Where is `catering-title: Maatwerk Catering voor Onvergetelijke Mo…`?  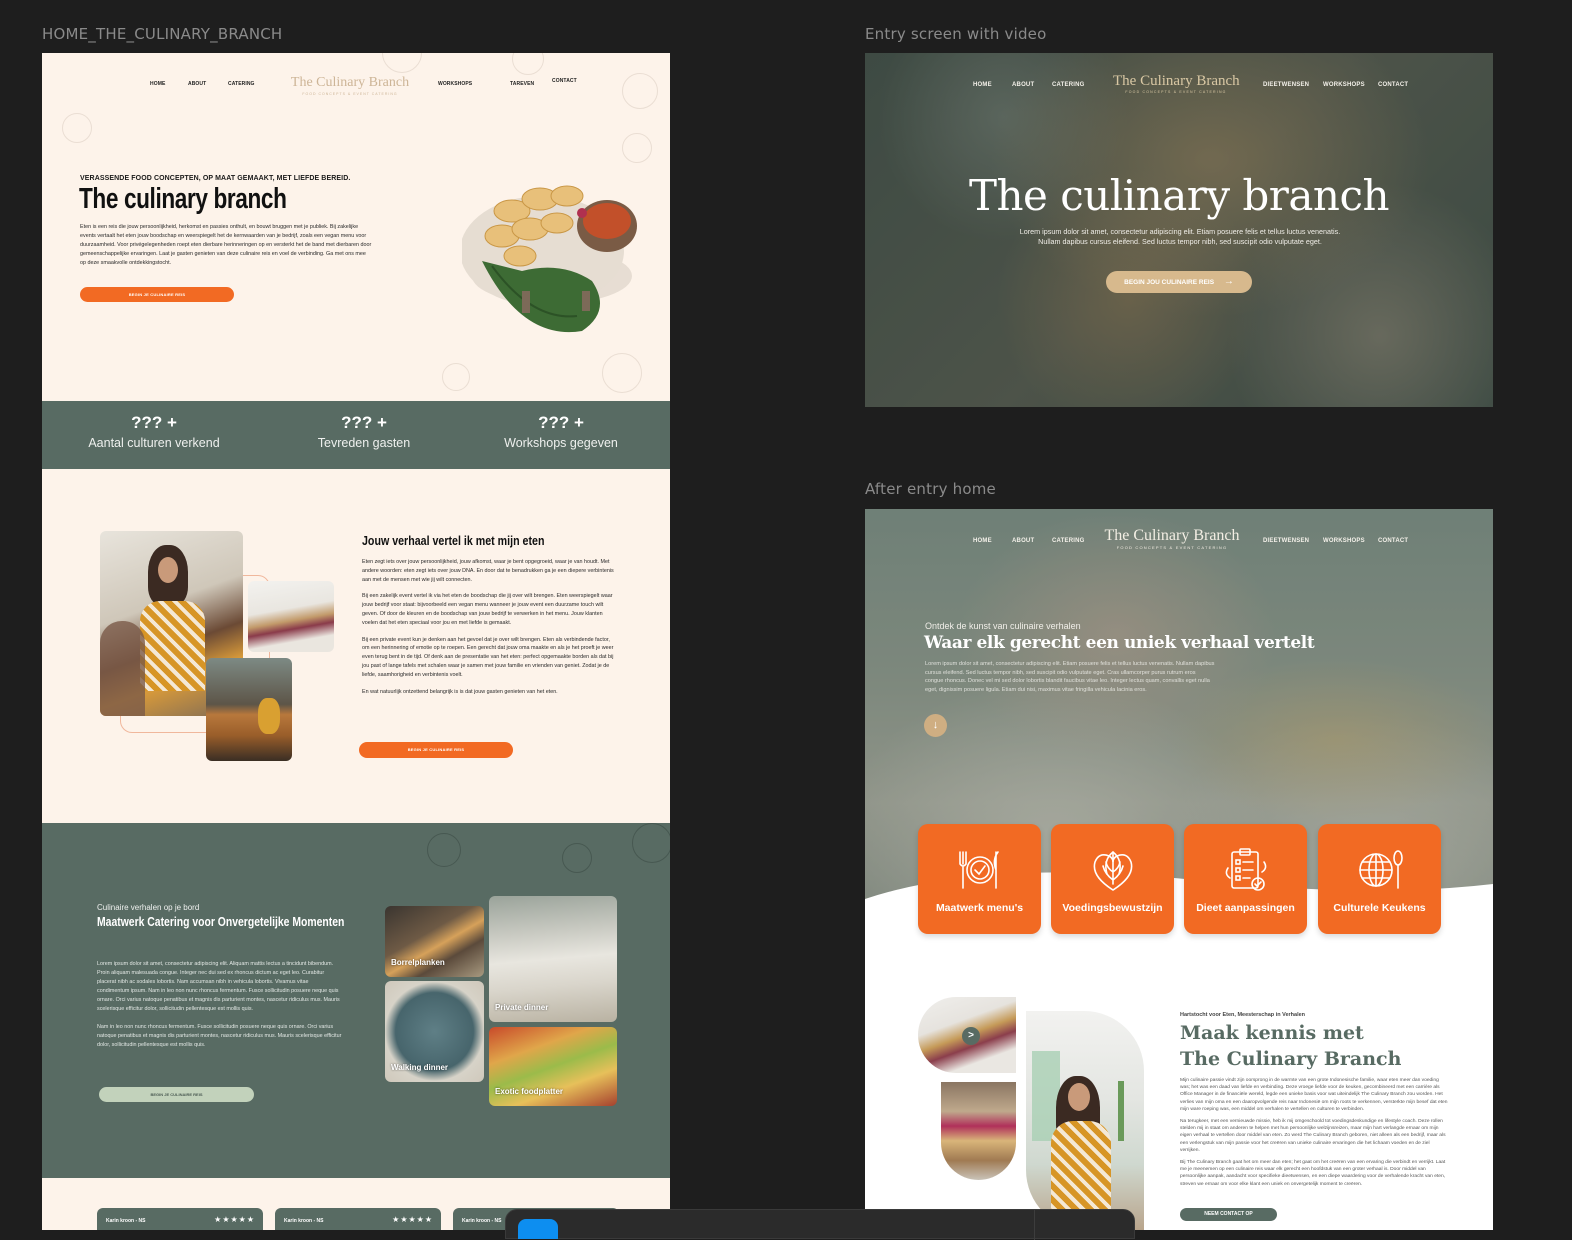
catering-title: Maatwerk Catering voor Onvergetelijke Mo… is located at coordinates (221, 921).